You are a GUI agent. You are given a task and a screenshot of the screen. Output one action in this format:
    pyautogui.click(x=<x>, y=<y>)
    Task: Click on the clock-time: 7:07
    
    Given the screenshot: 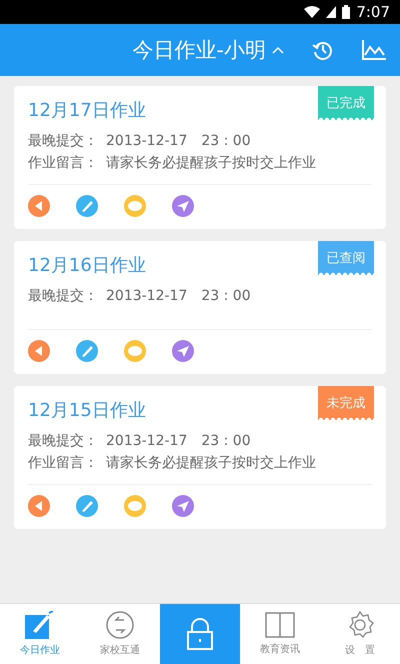 What is the action you would take?
    pyautogui.click(x=373, y=12)
    